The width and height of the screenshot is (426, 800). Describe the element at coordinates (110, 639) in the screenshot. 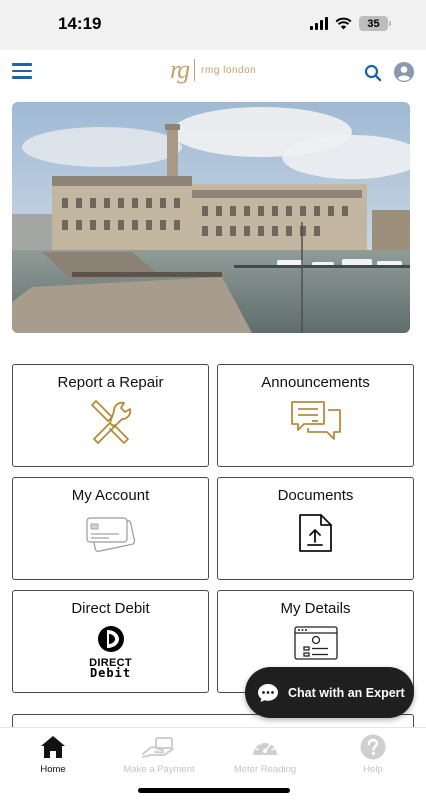

I see `direct-debit-mark-icon` at that location.